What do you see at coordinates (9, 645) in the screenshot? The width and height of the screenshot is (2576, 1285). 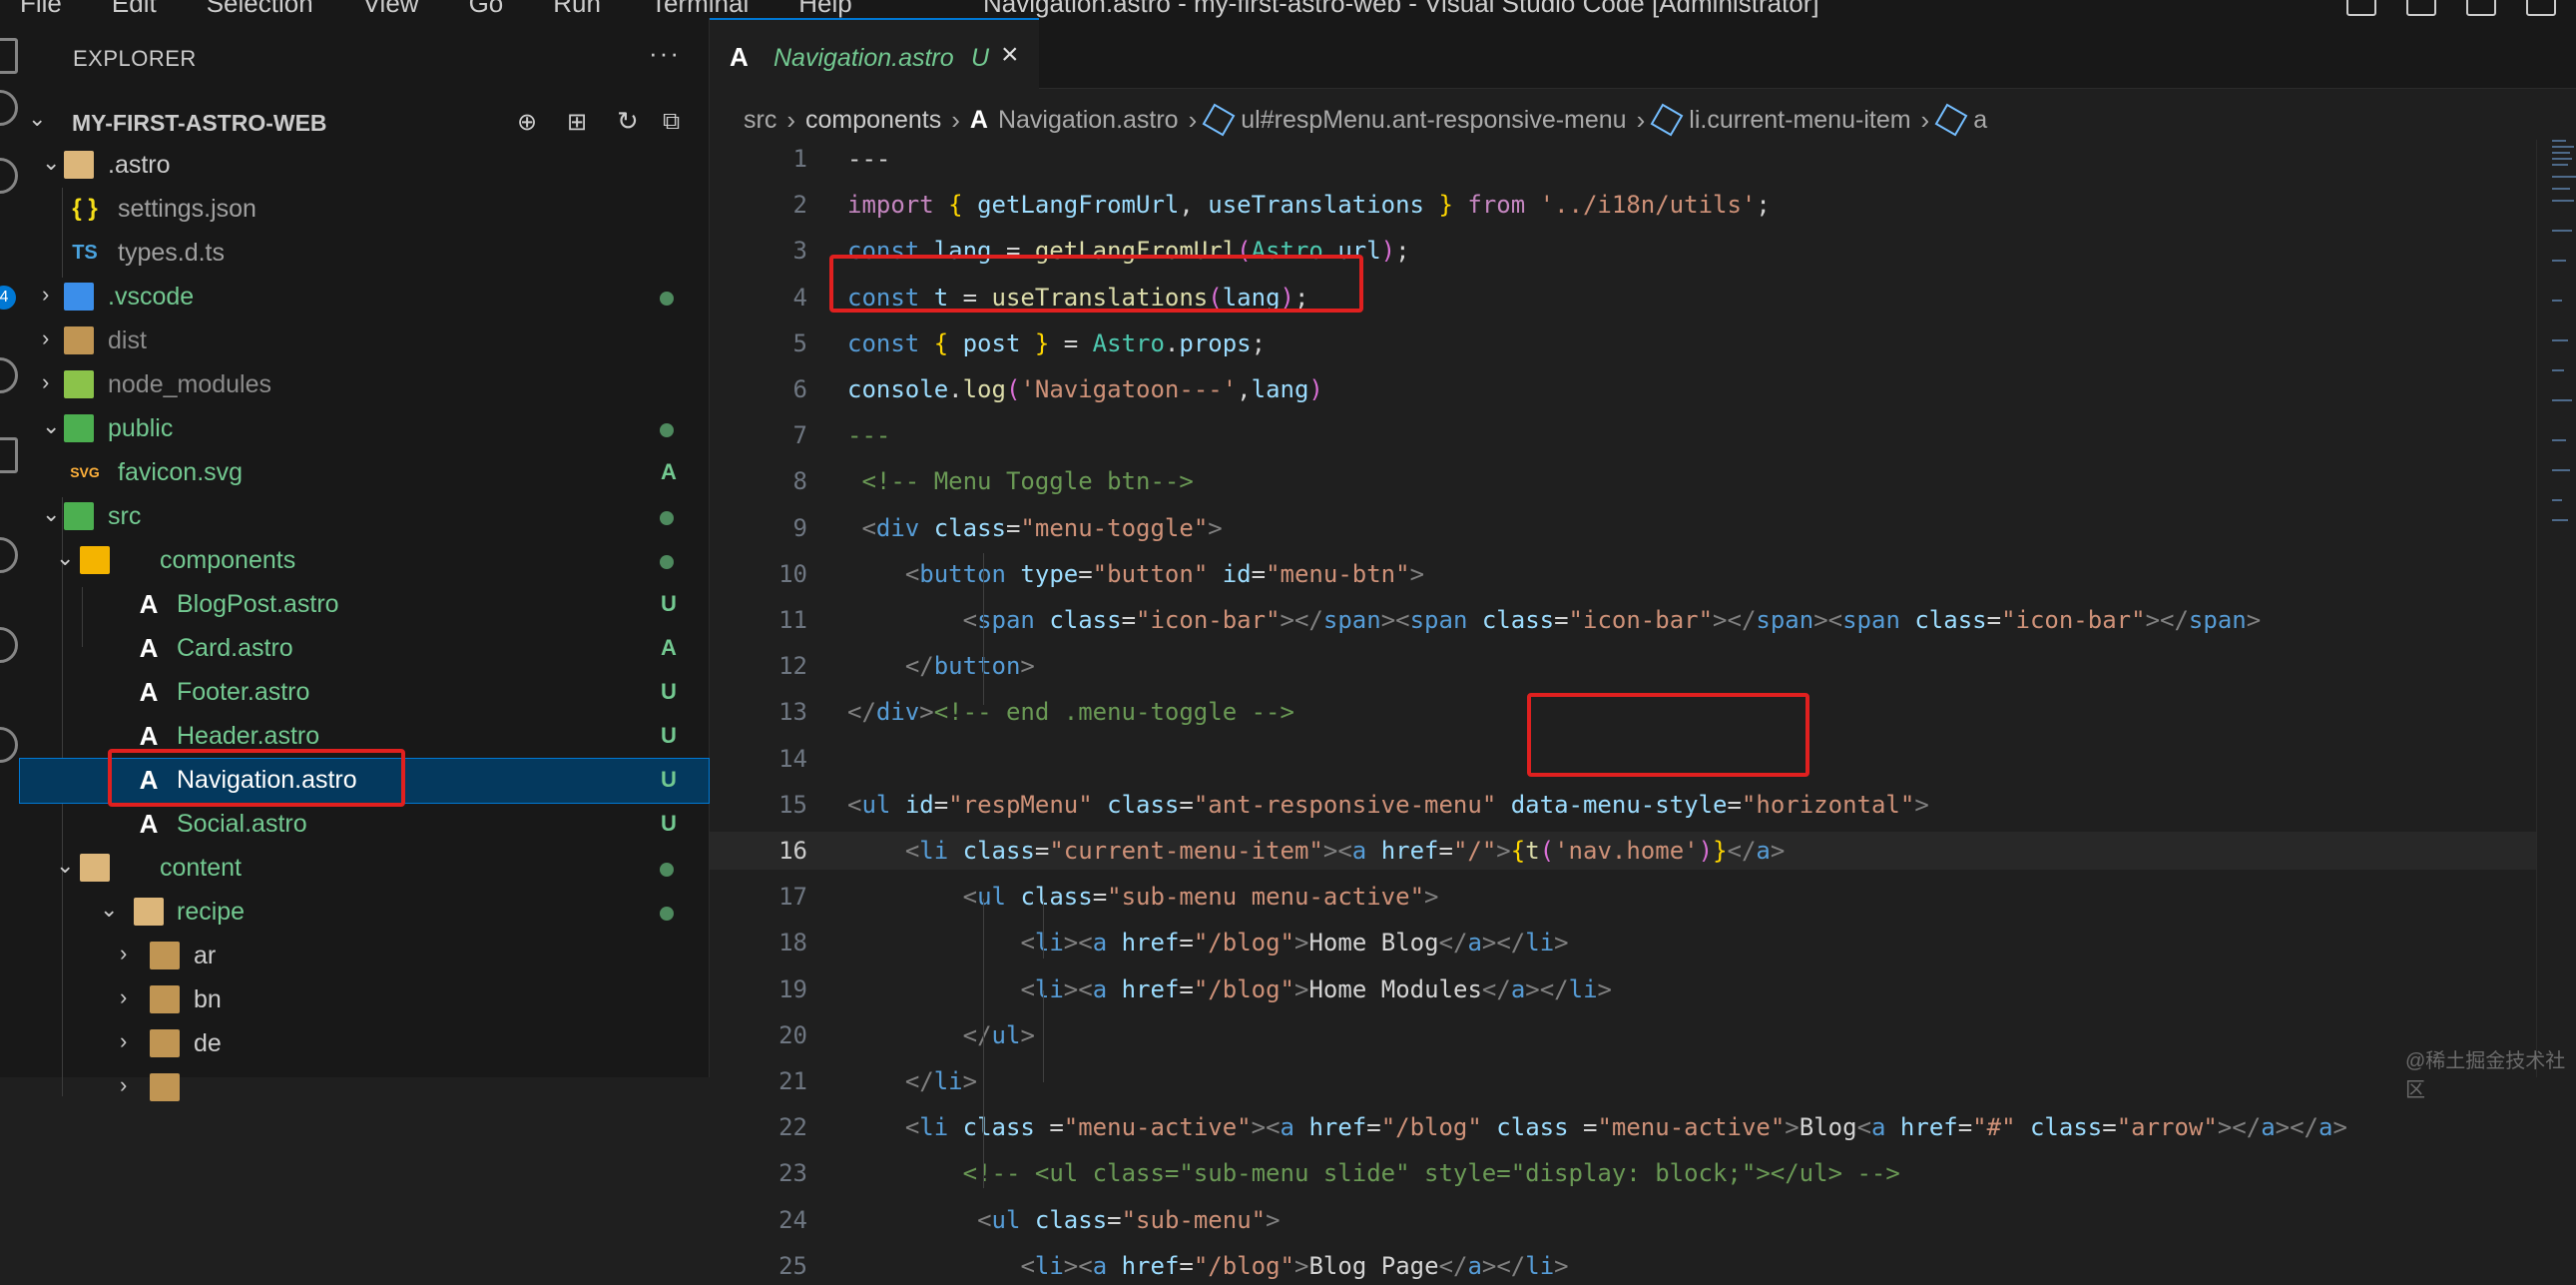 I see `account-activity-icon` at bounding box center [9, 645].